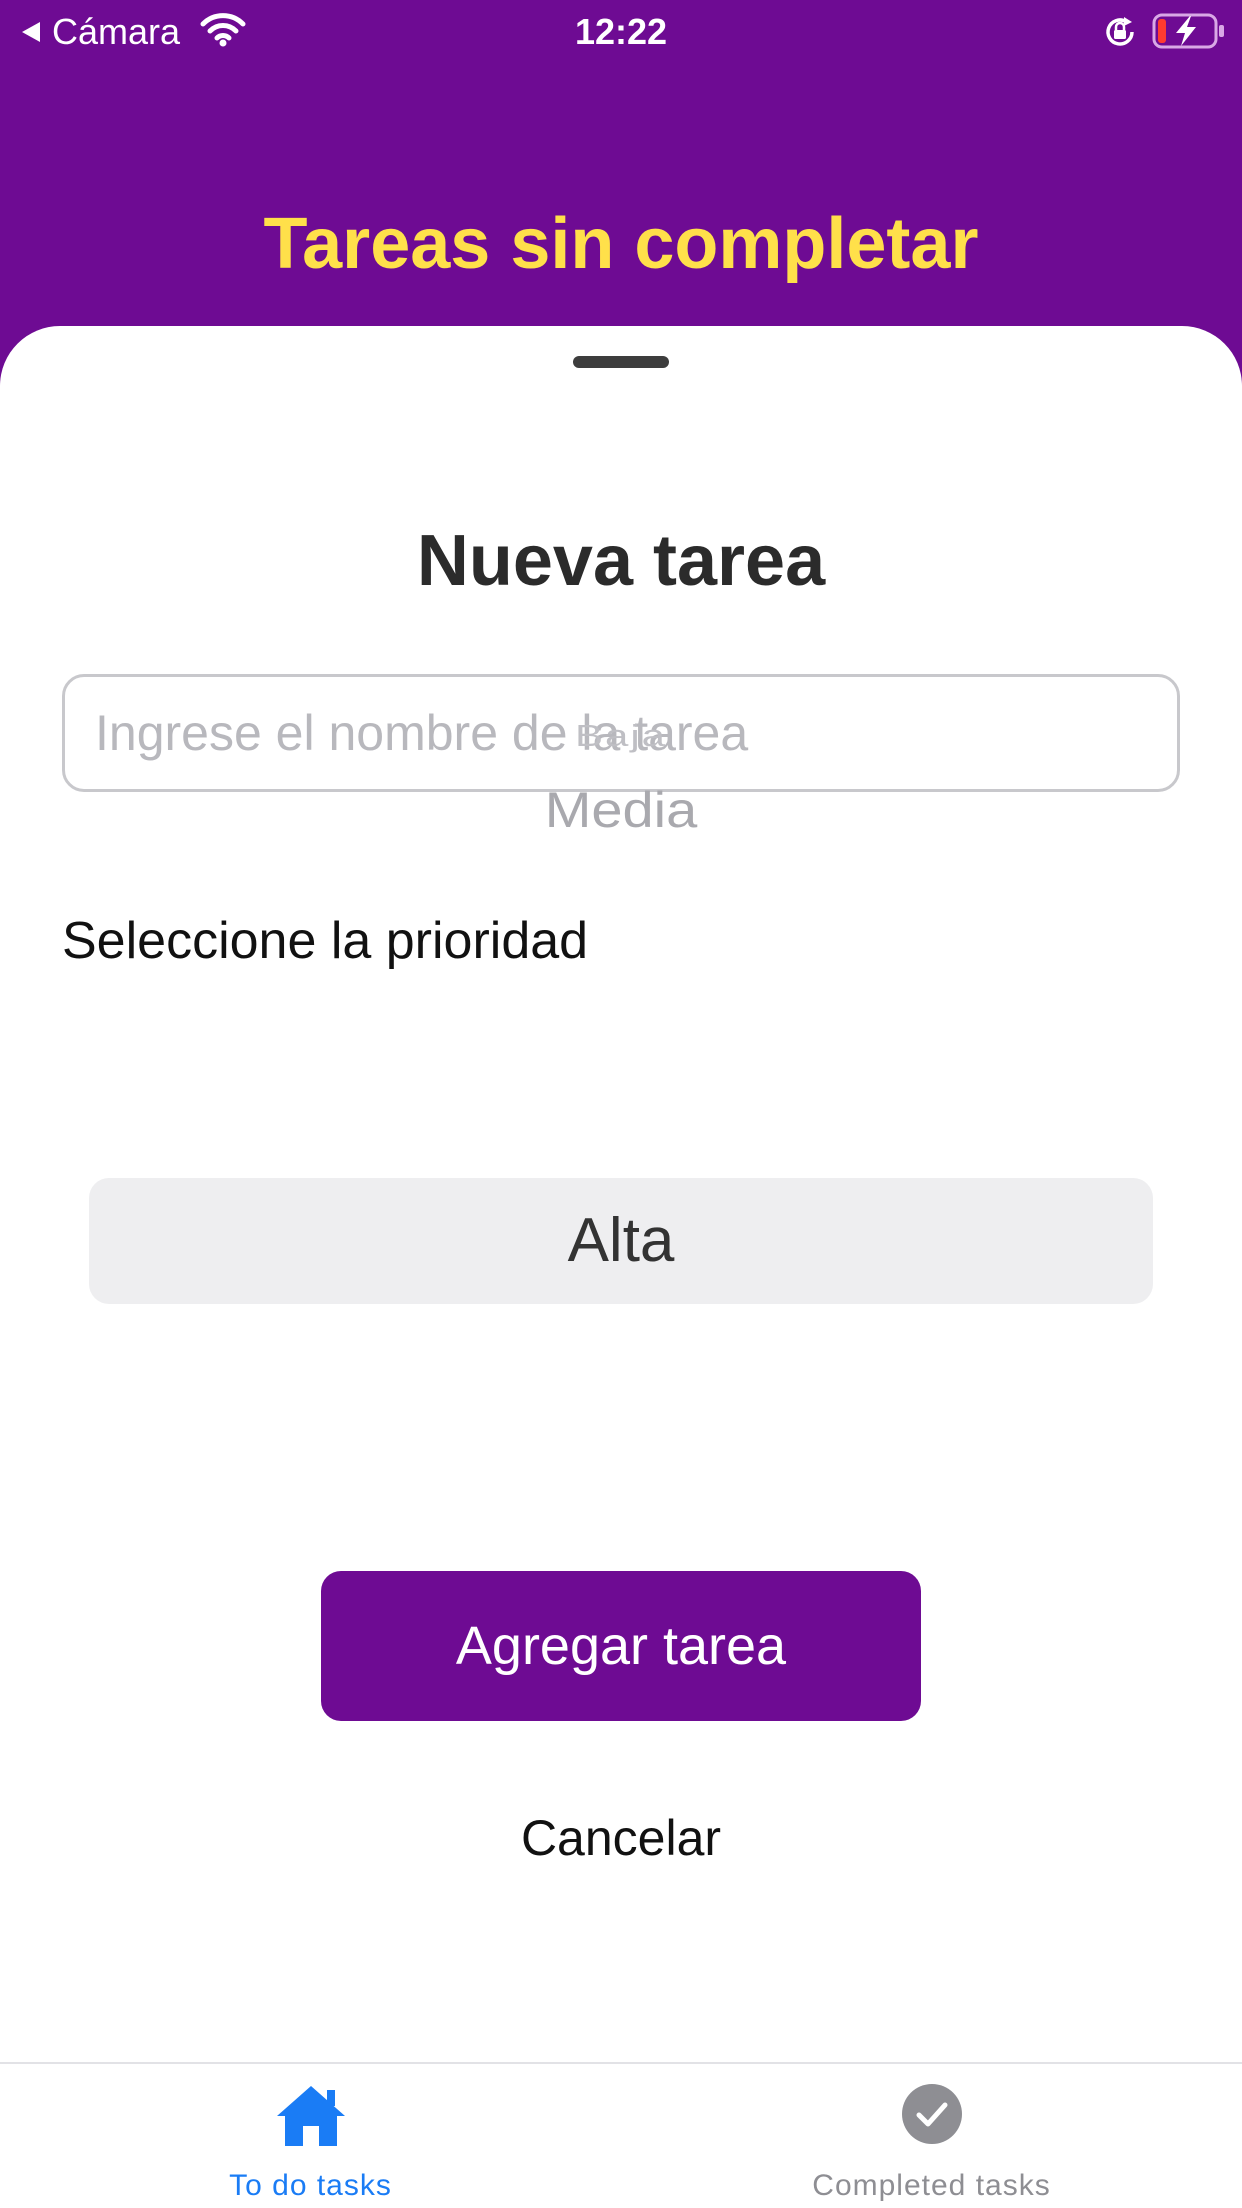 This screenshot has height=2208, width=1242. What do you see at coordinates (310, 2185) in the screenshot?
I see `tab-label-to-do: To do tasks` at bounding box center [310, 2185].